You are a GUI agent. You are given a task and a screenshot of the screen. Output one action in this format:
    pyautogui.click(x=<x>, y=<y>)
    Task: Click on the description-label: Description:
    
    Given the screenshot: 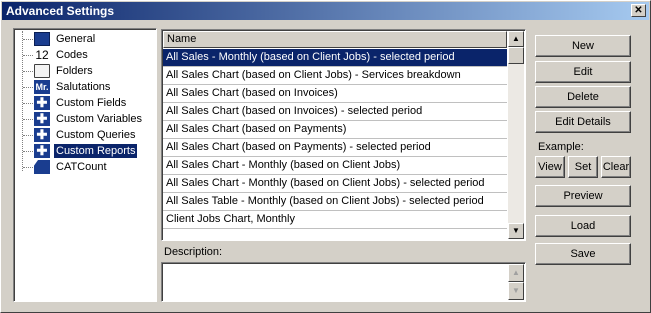 What is the action you would take?
    pyautogui.click(x=193, y=252)
    